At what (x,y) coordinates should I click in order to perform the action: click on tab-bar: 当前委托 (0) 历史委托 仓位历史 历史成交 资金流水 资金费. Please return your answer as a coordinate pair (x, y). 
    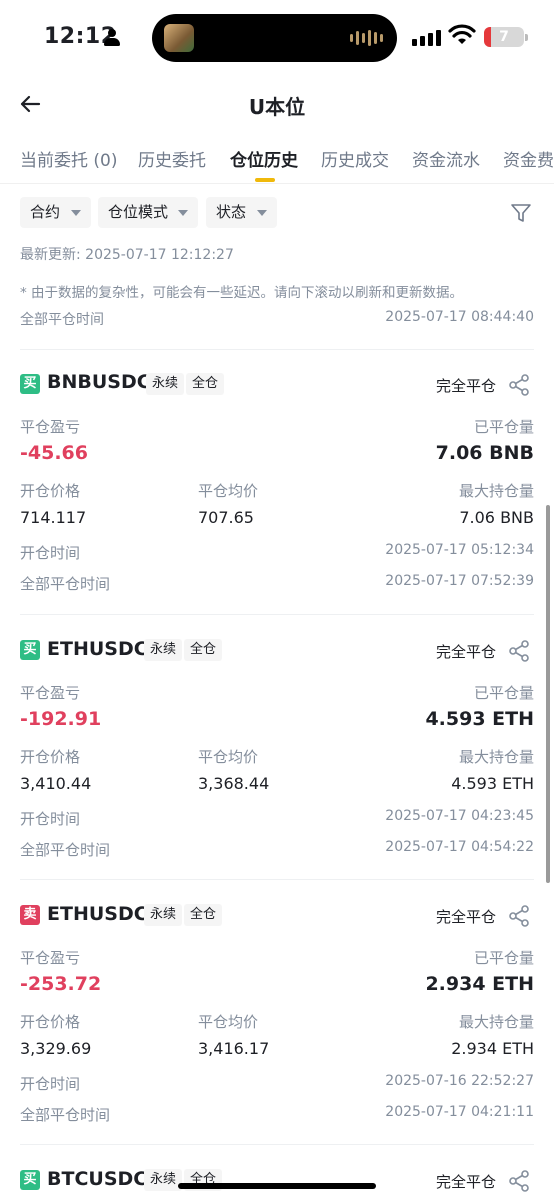
    Looking at the image, I should click on (277, 162).